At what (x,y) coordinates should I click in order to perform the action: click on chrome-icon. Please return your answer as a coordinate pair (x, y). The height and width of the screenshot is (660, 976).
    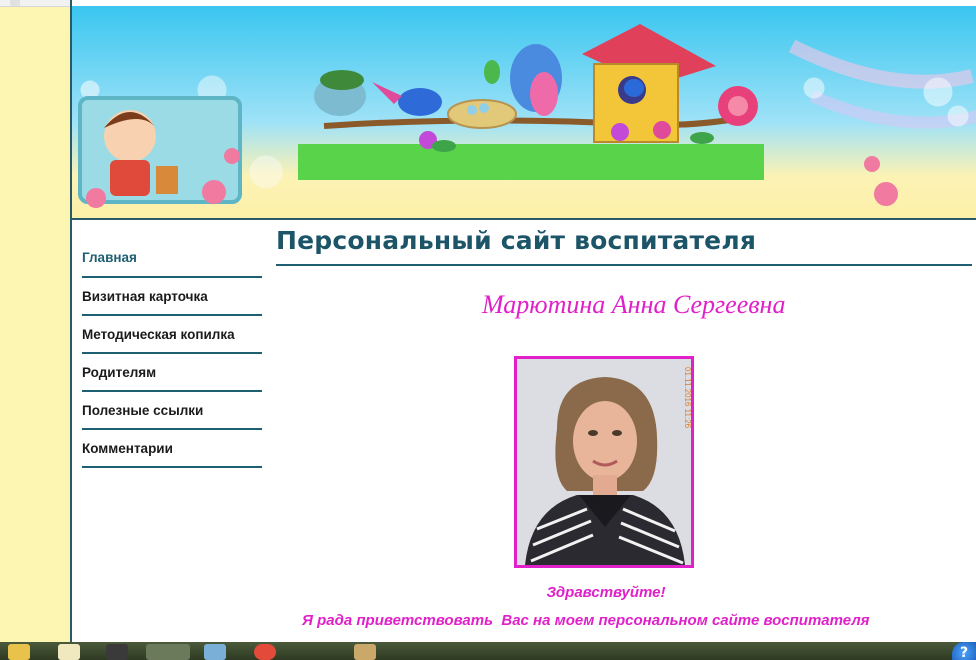
    Looking at the image, I should click on (265, 652).